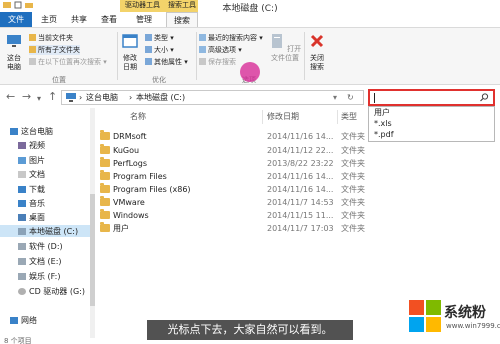 The height and width of the screenshot is (344, 500). I want to click on tab-manage: 管理, so click(144, 19).